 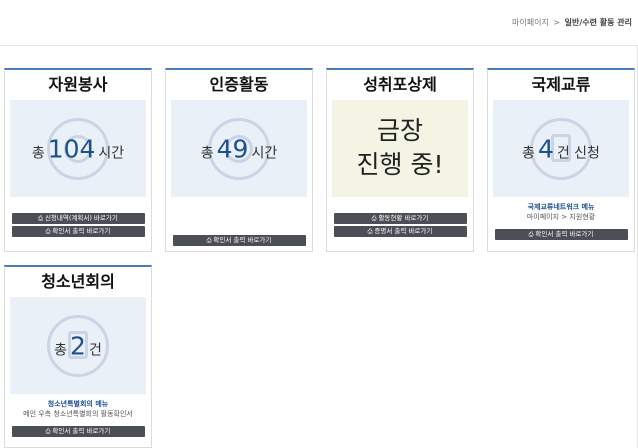 I want to click on certification-stat: 총 49 시간, so click(x=239, y=148).